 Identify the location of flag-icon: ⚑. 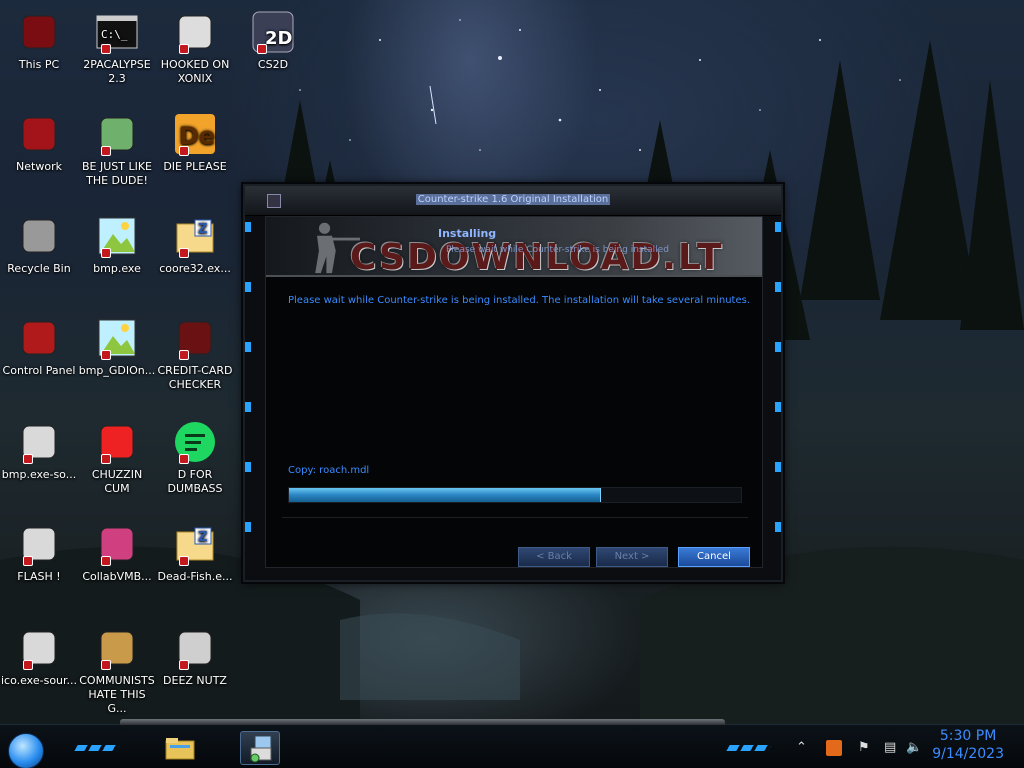
(864, 747).